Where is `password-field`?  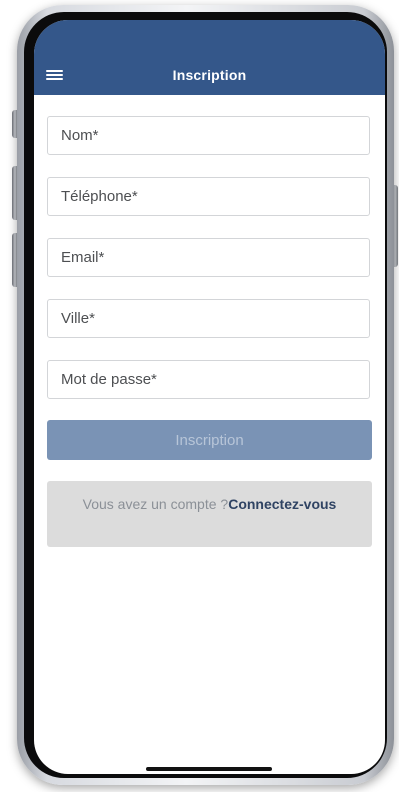 password-field is located at coordinates (208, 379).